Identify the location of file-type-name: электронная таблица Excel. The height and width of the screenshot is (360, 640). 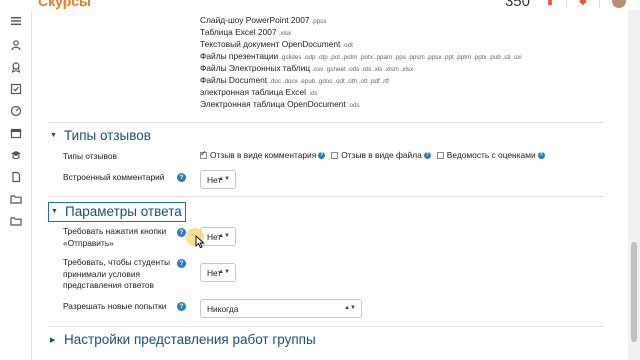
(253, 92).